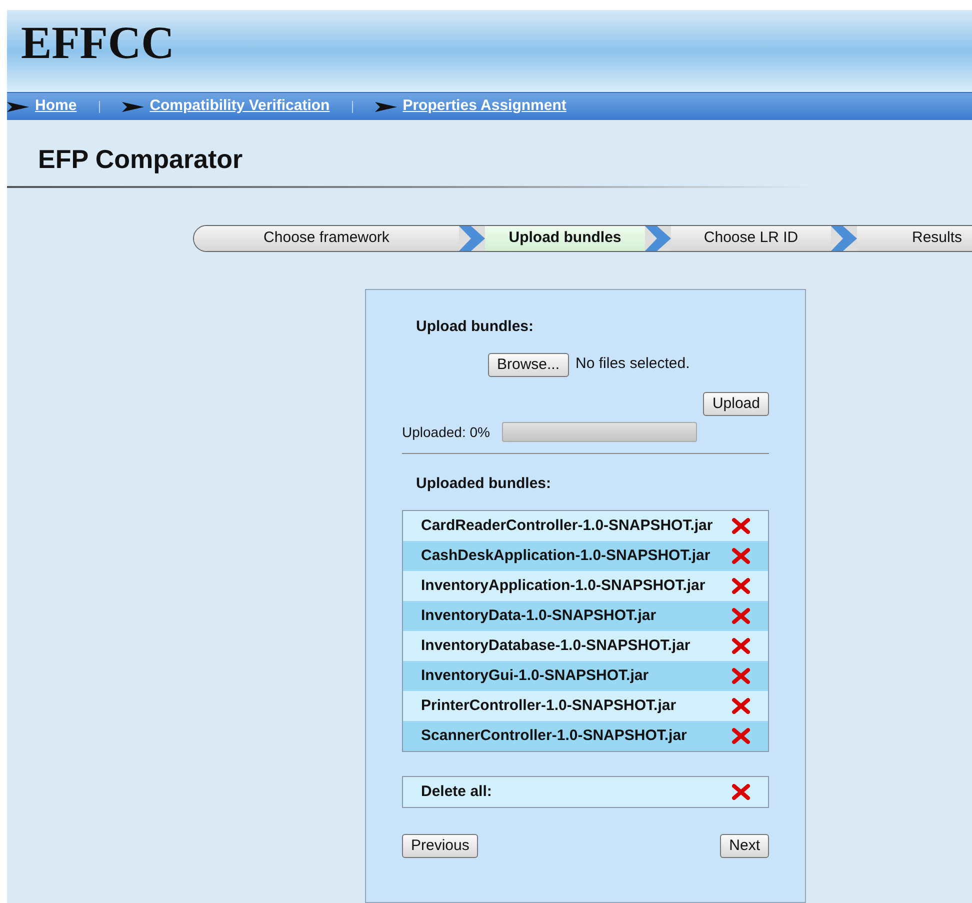 The width and height of the screenshot is (972, 903). I want to click on wizard-step: Upload bundles, so click(565, 238).